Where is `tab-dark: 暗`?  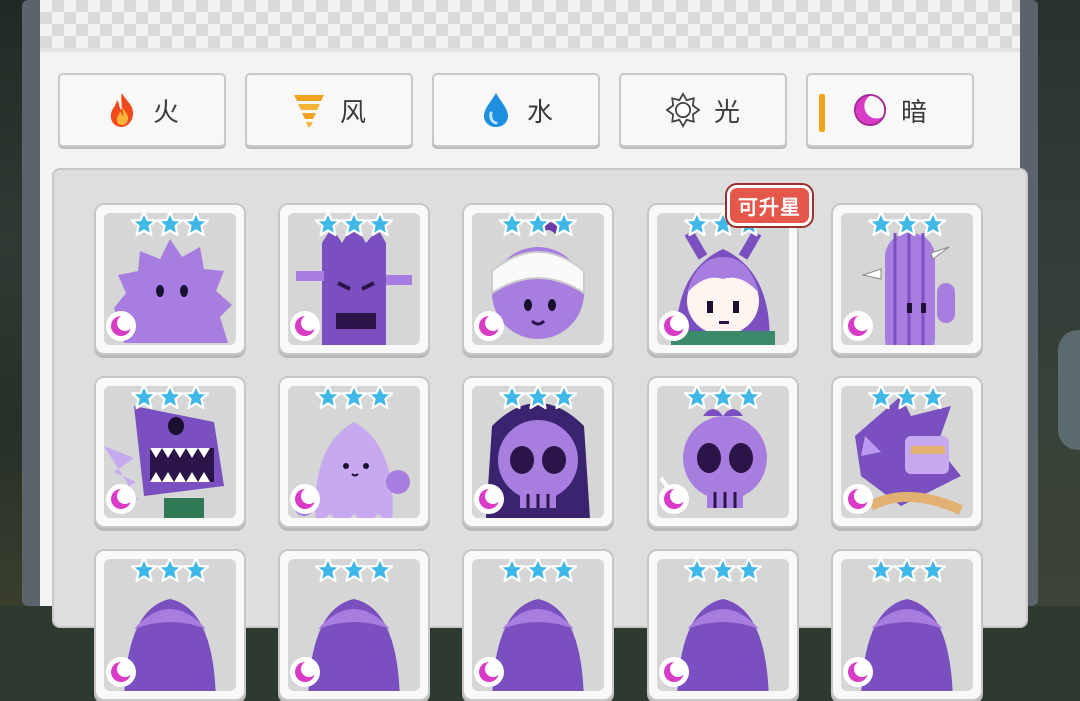 tab-dark: 暗 is located at coordinates (890, 110).